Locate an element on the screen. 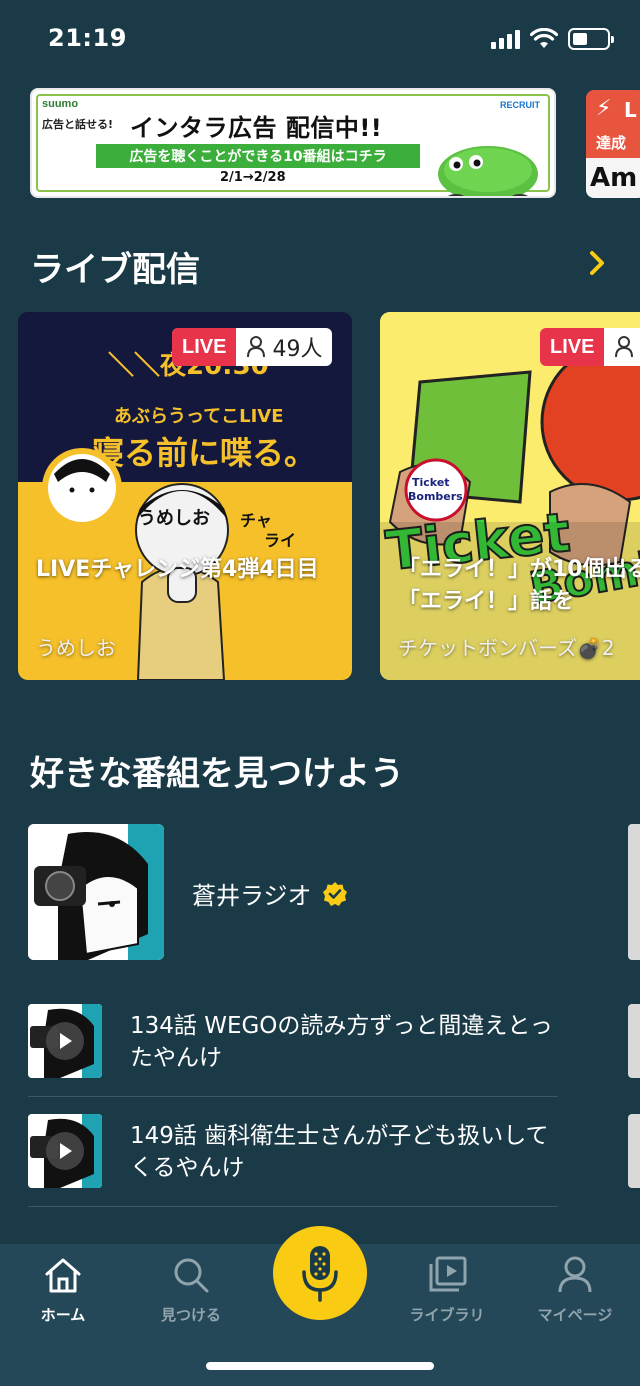  listener-count: 49人 is located at coordinates (284, 347).